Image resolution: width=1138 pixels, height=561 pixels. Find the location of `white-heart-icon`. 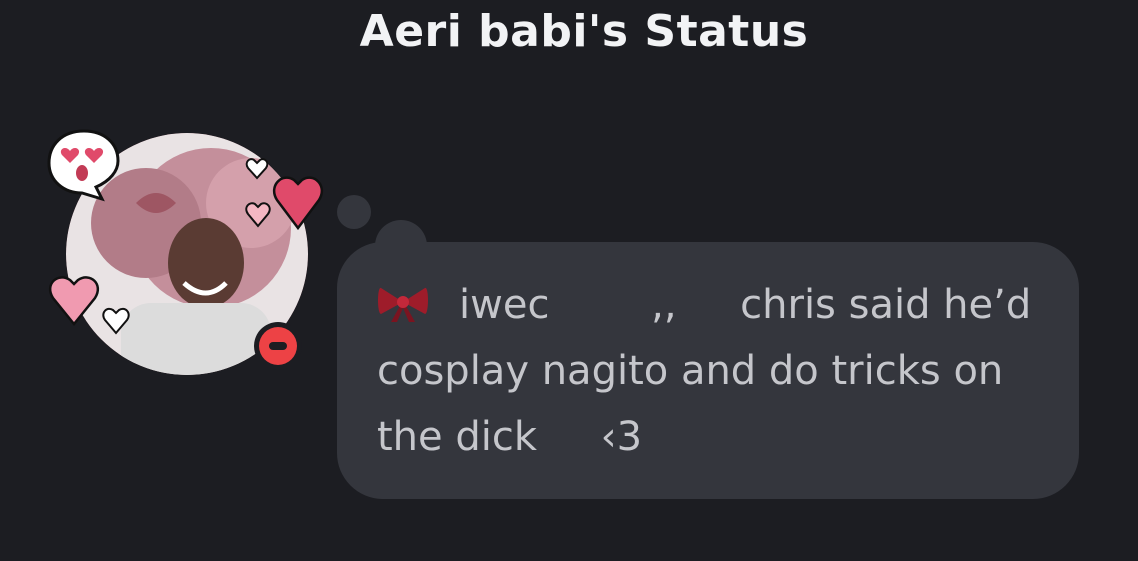

white-heart-icon is located at coordinates (116, 321).